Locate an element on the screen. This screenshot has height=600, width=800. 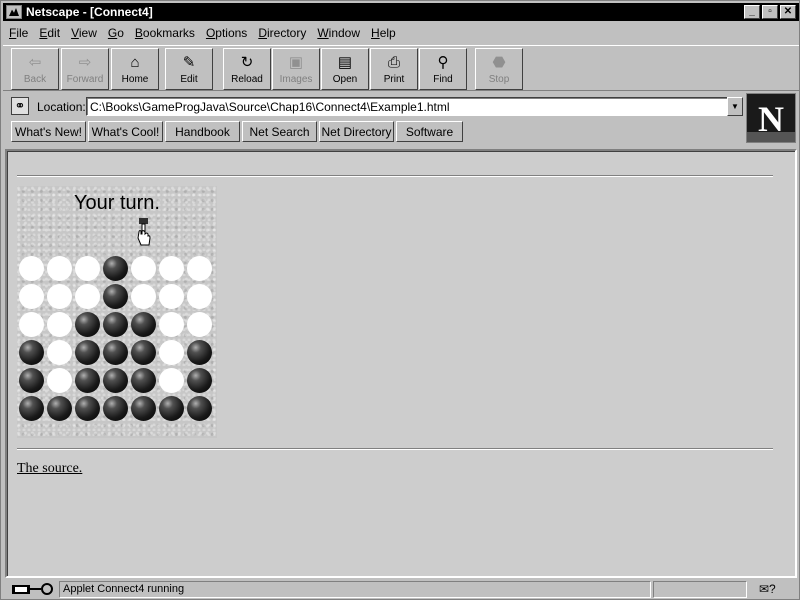
images-button: ▣ Images is located at coordinates (296, 69).